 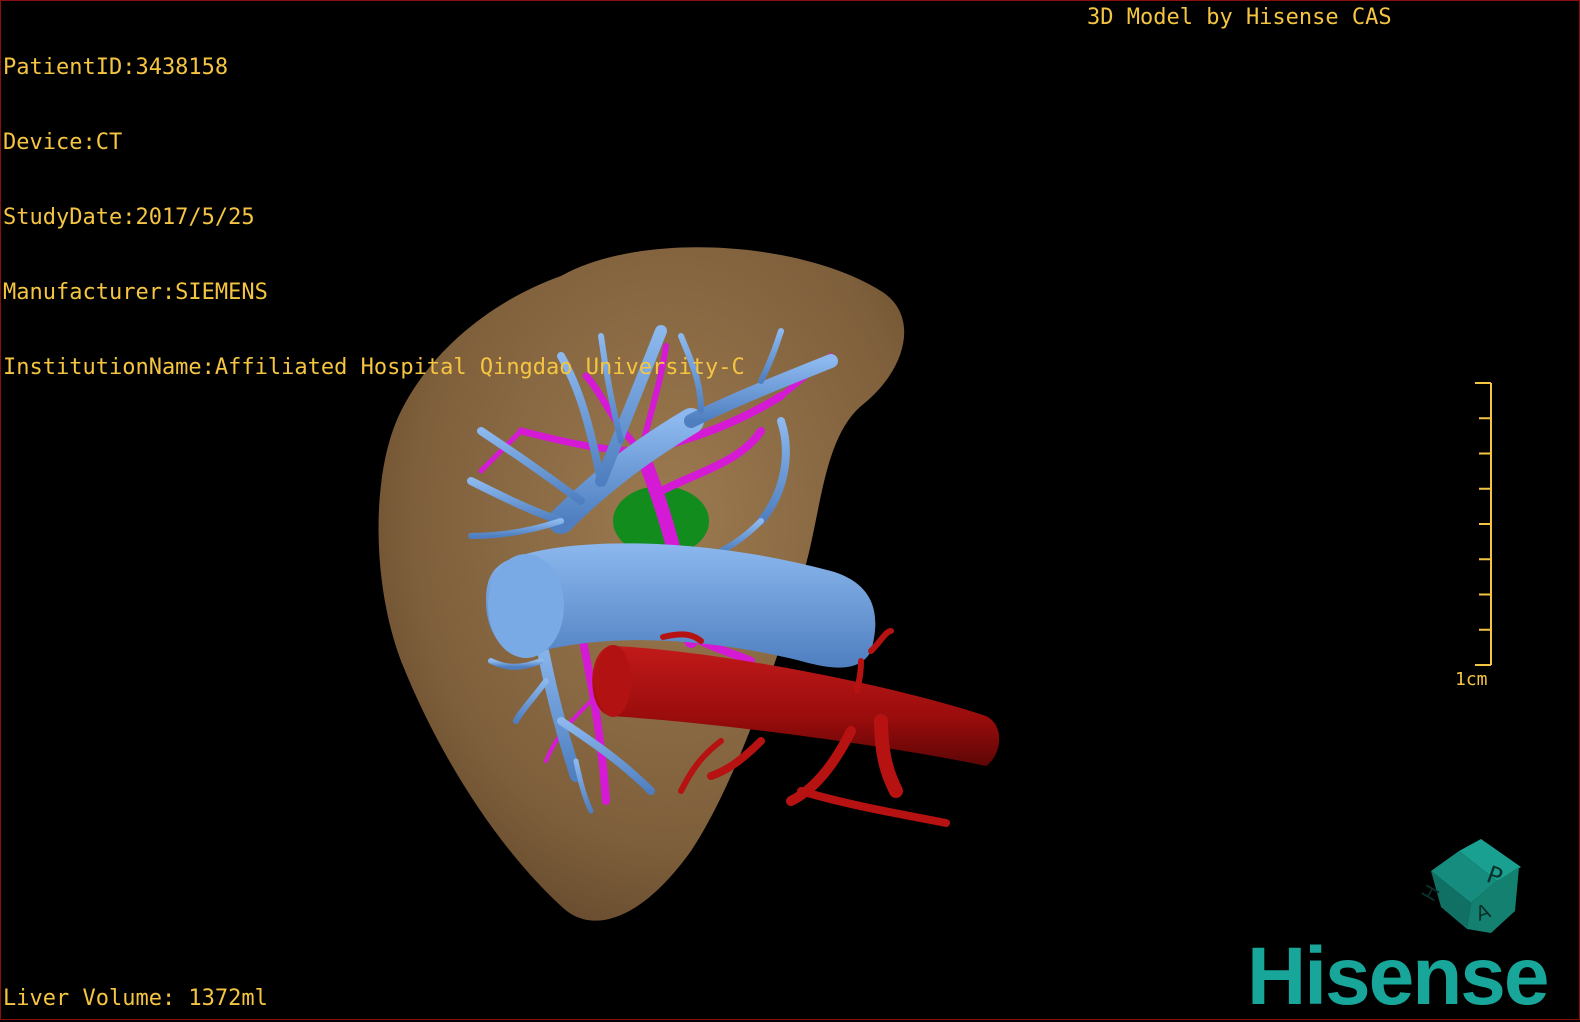 What do you see at coordinates (1239, 17) in the screenshot?
I see `model-credit-text: 3D Model by Hisense CAS` at bounding box center [1239, 17].